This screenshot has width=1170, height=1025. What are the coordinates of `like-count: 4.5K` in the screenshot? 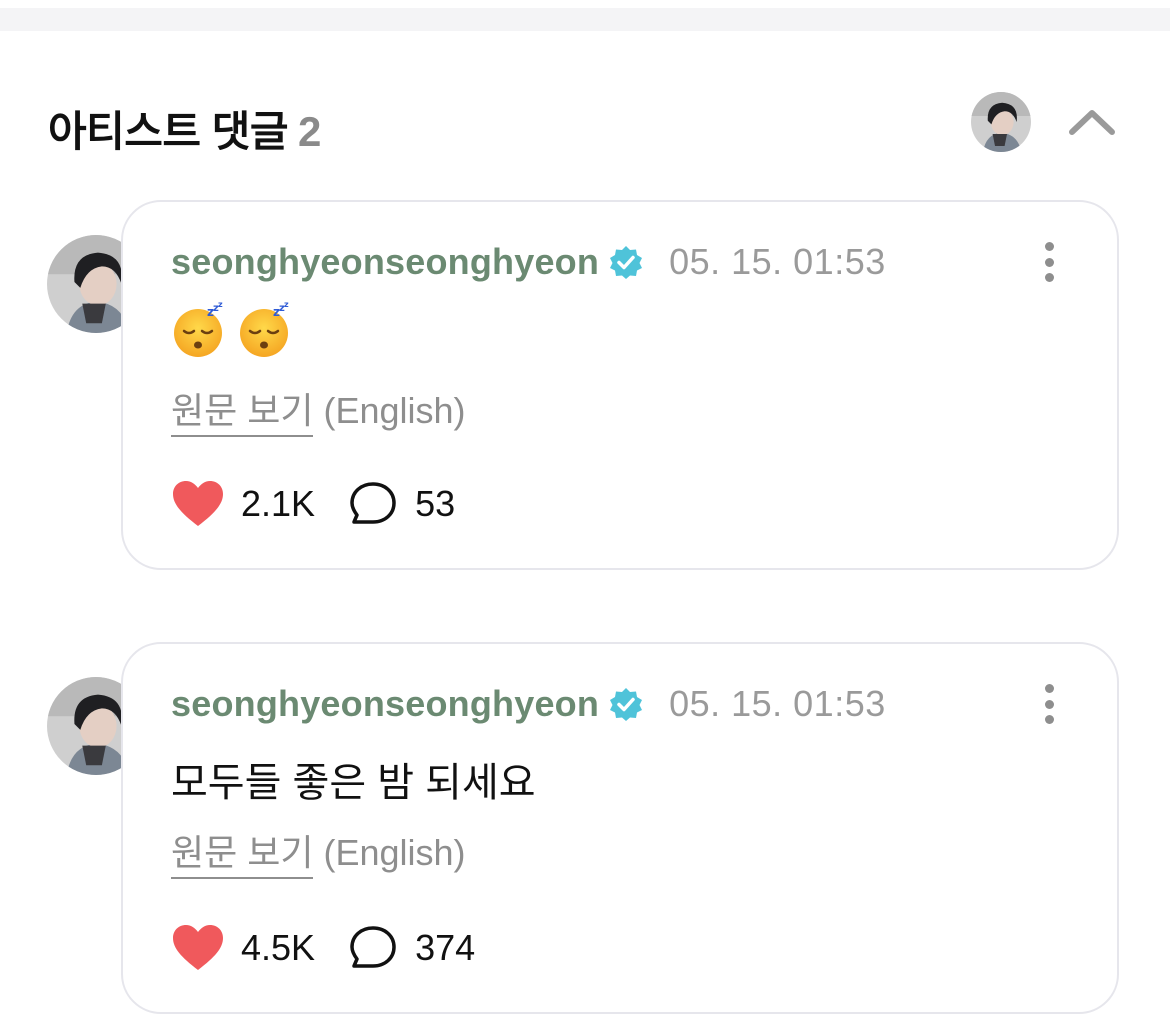 It's located at (278, 947).